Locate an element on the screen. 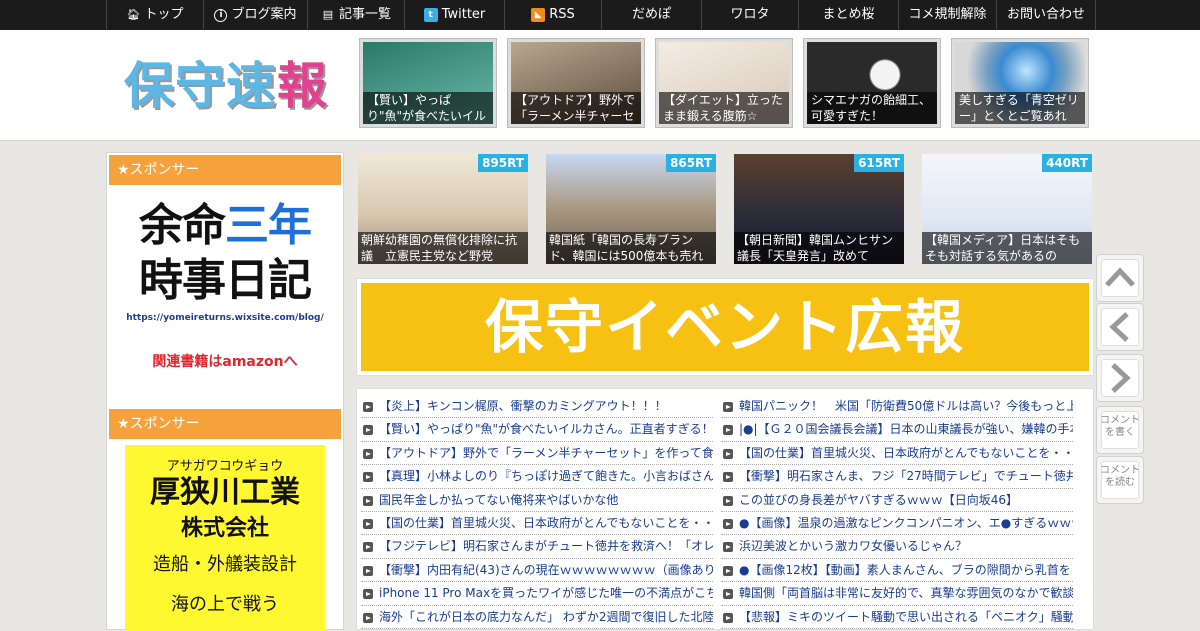  banner-text: 保守イベント広報 is located at coordinates (725, 327).